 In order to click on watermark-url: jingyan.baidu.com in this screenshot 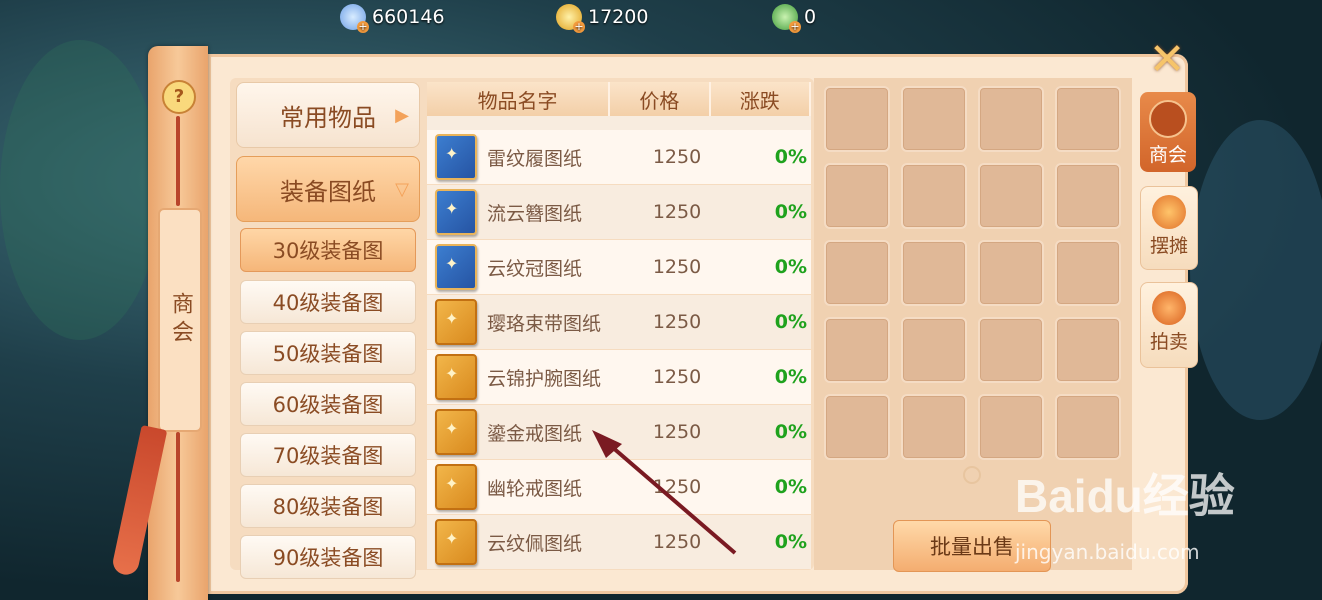, I will do `click(1107, 552)`.